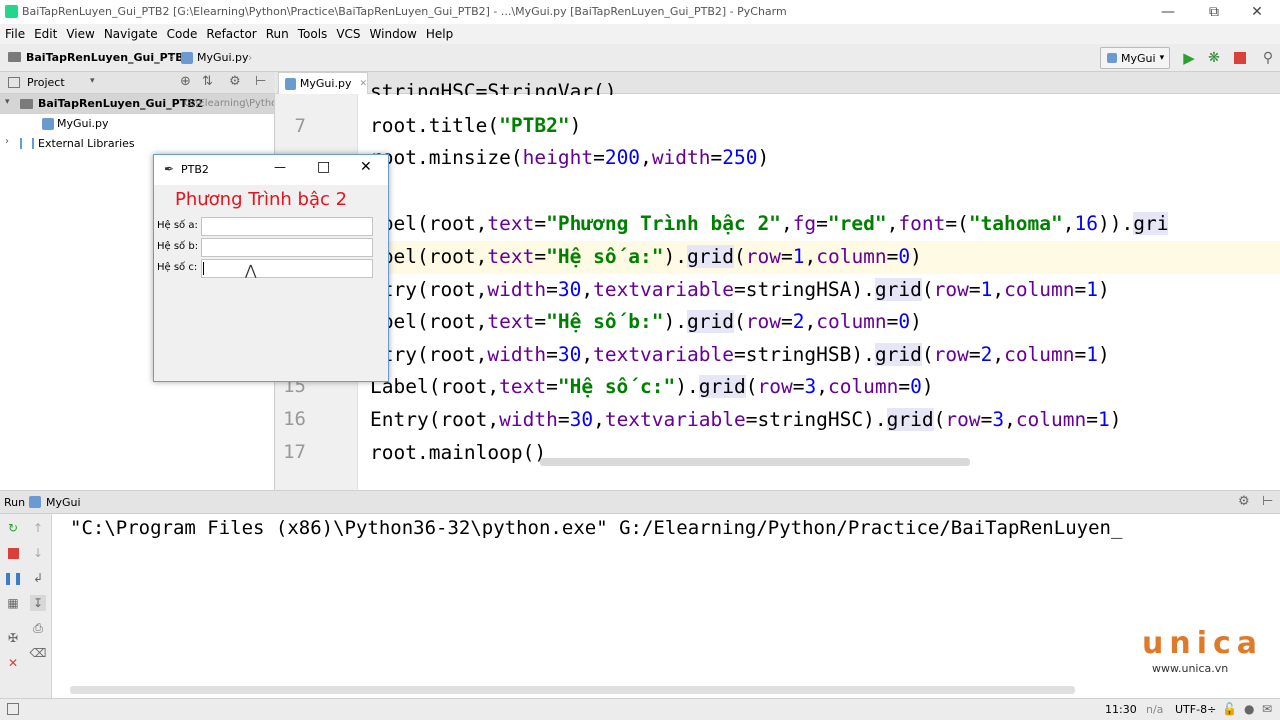 The image size is (1280, 720). What do you see at coordinates (323, 167) in the screenshot?
I see `tk-maximize-button: □` at bounding box center [323, 167].